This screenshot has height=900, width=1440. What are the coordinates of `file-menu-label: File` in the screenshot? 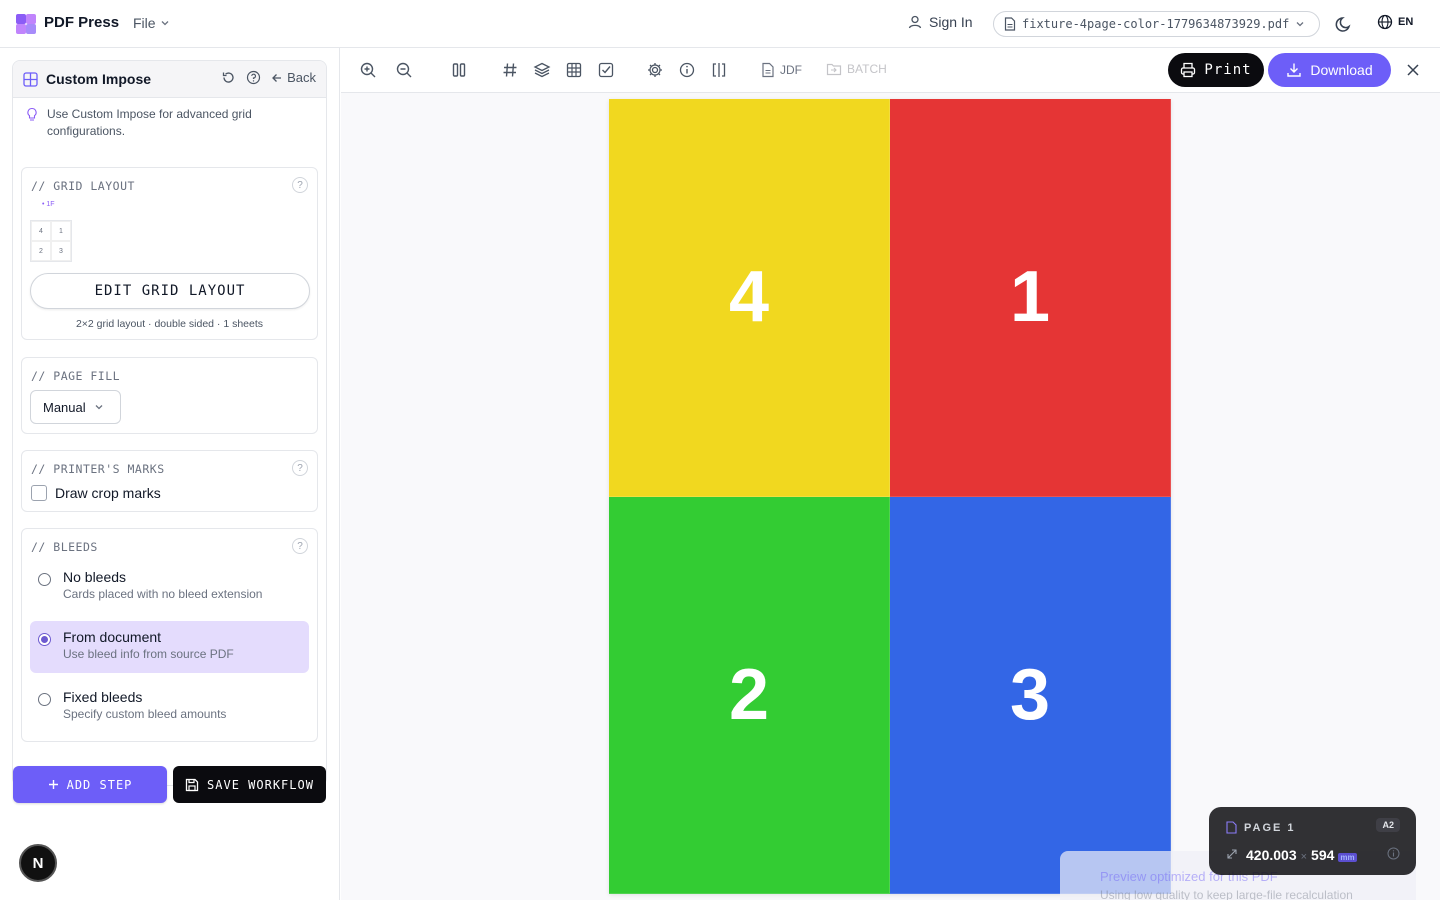 It's located at (144, 23).